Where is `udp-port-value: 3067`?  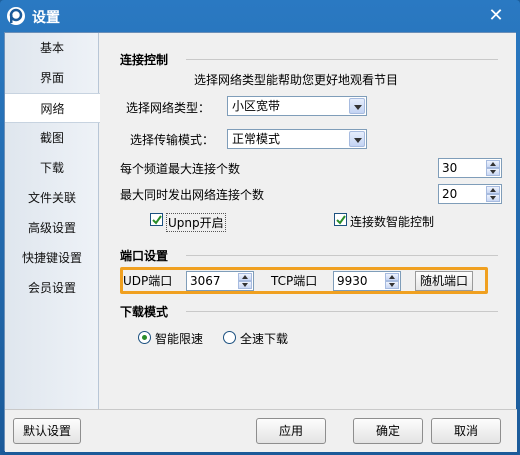
udp-port-value: 3067 is located at coordinates (205, 281).